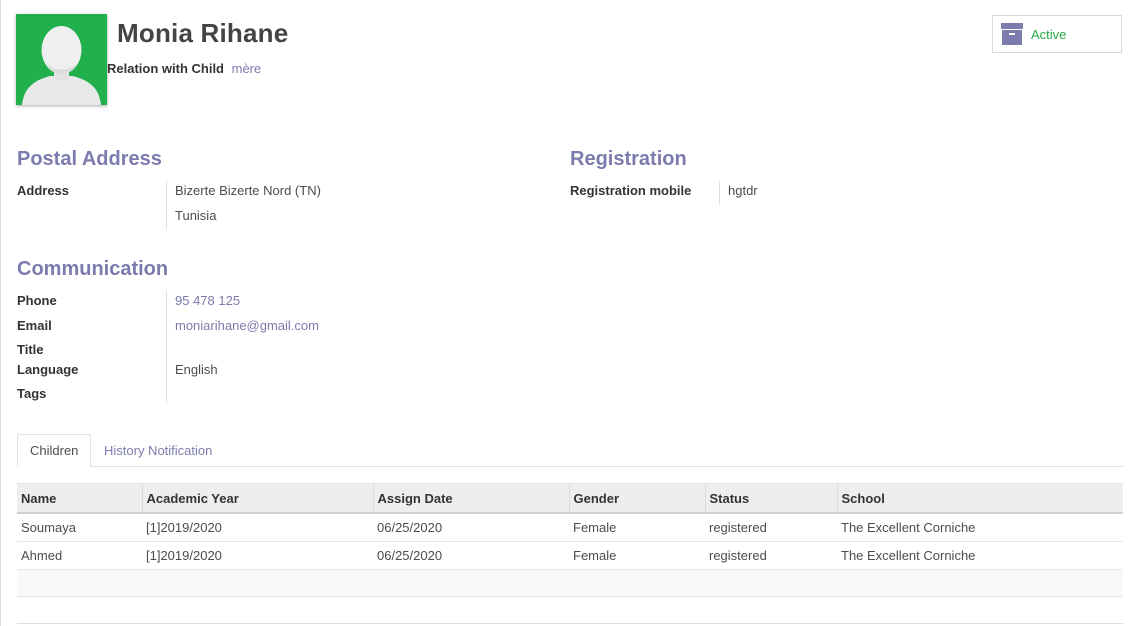 This screenshot has width=1137, height=626. What do you see at coordinates (1012, 34) in the screenshot?
I see `archive-box-icon` at bounding box center [1012, 34].